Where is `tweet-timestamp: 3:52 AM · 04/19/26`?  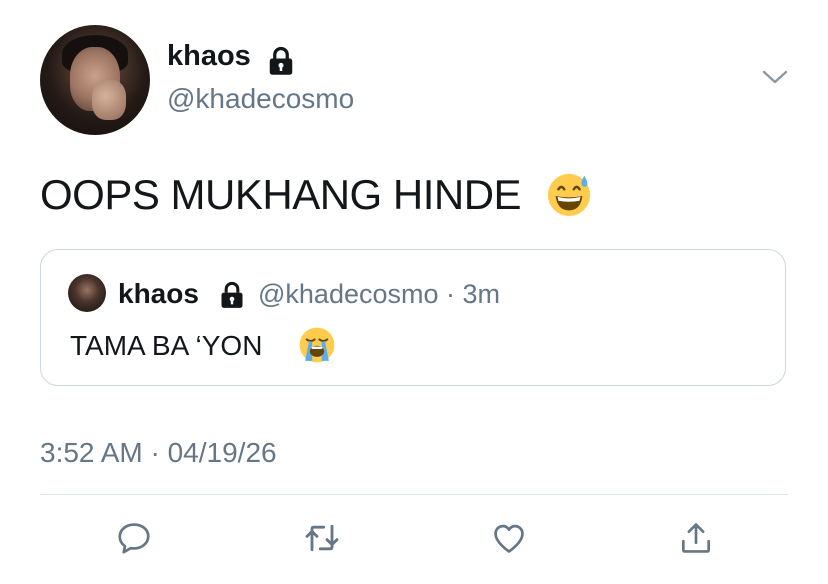
tweet-timestamp: 3:52 AM · 04/19/26 is located at coordinates (158, 453).